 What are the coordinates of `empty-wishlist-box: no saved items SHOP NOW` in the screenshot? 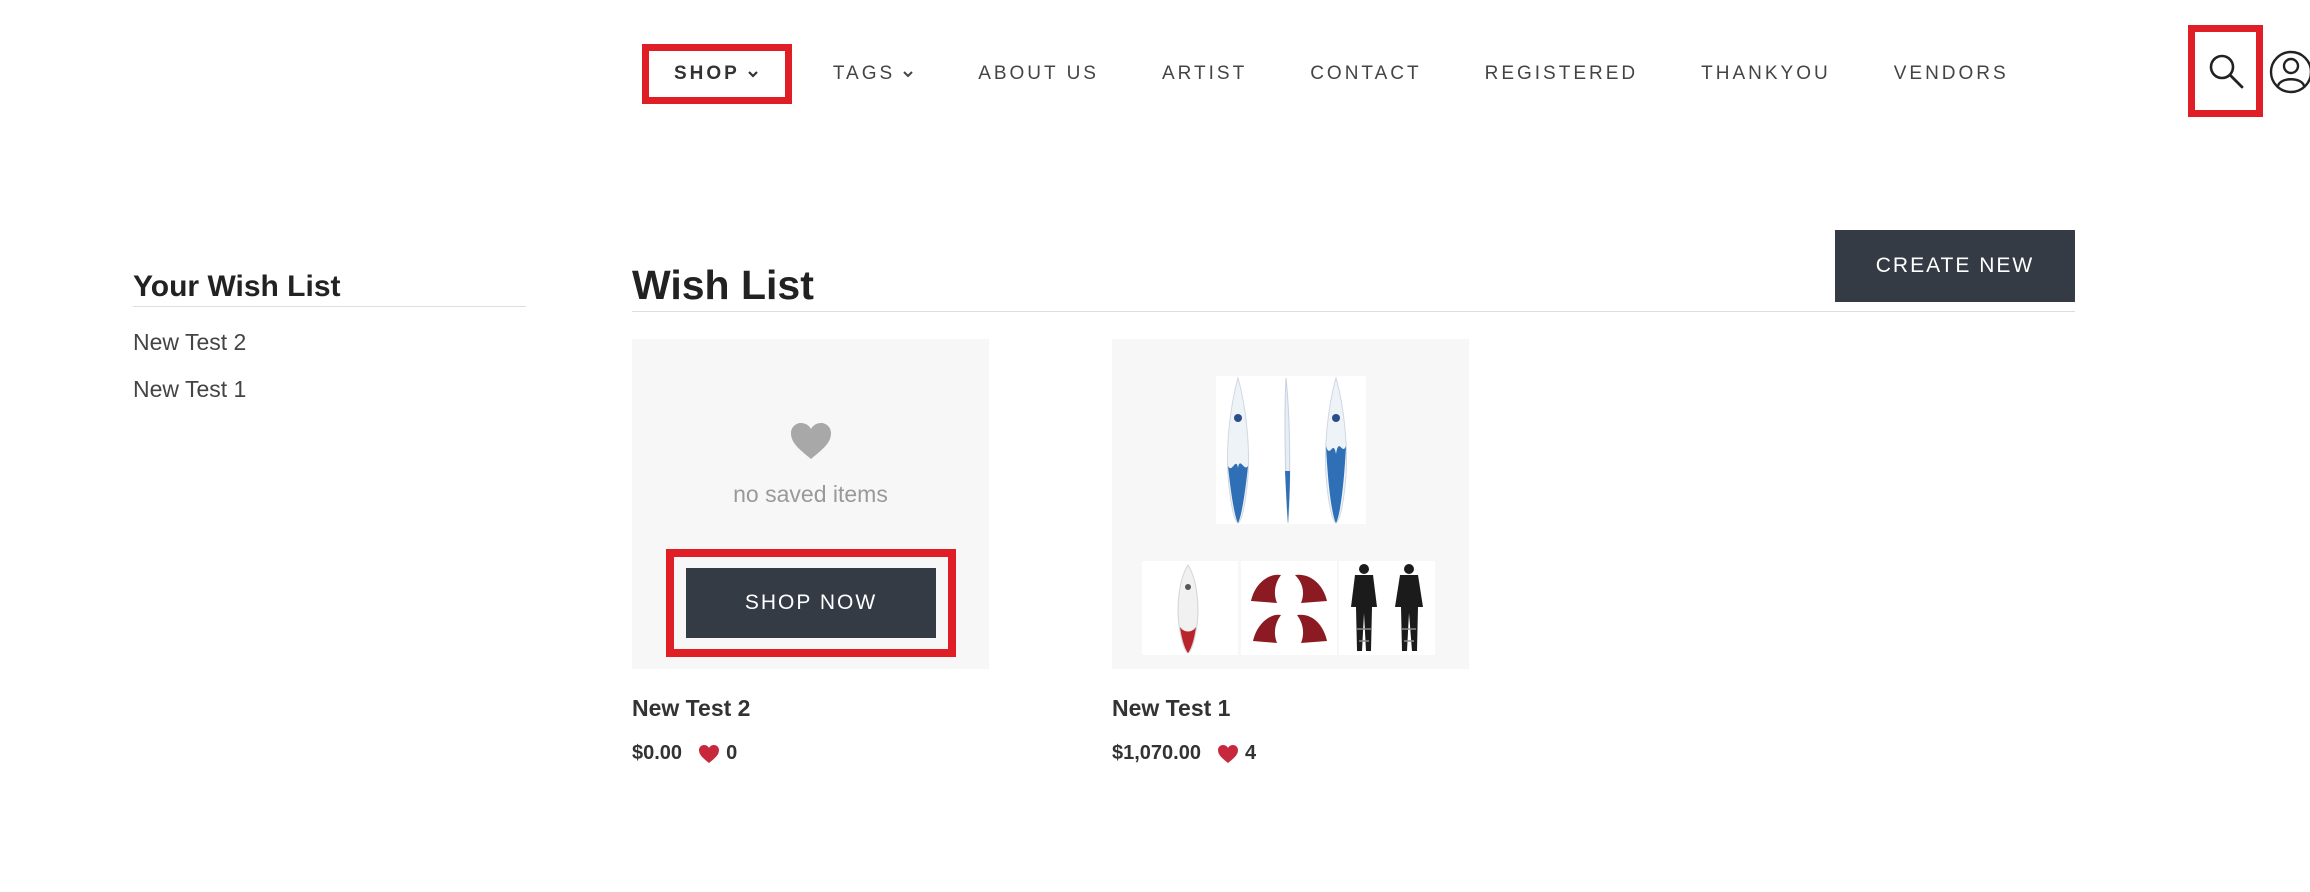 It's located at (810, 504).